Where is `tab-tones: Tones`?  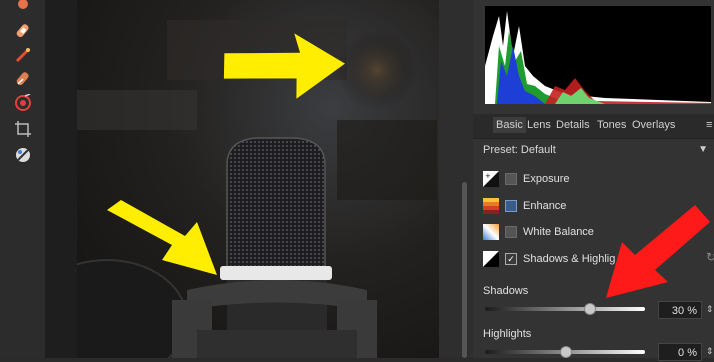
tab-tones: Tones is located at coordinates (611, 125).